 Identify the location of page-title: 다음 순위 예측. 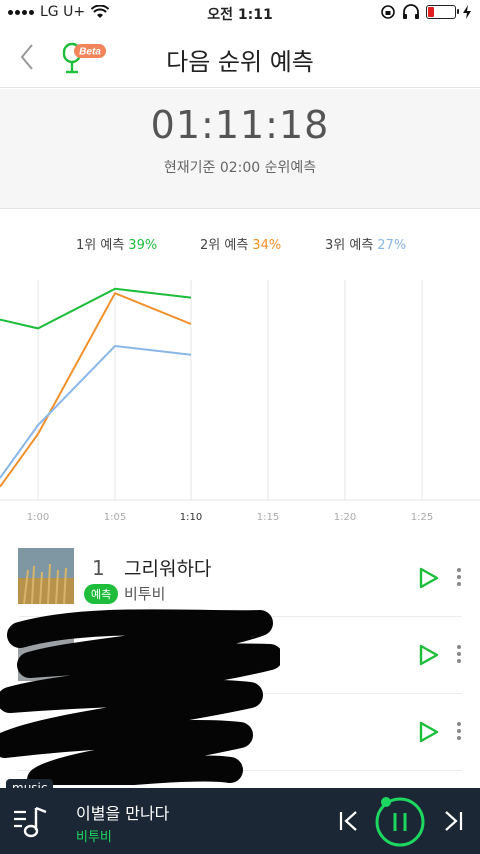
(240, 62).